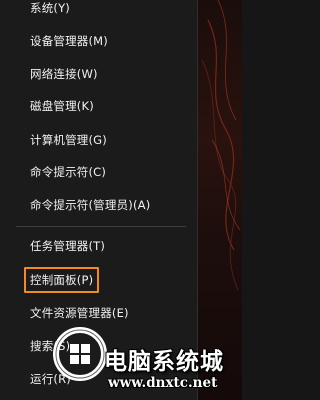 Image resolution: width=320 pixels, height=400 pixels. What do you see at coordinates (90, 205) in the screenshot?
I see `menu-item-label: 命令提示符(管理员)(A)` at bounding box center [90, 205].